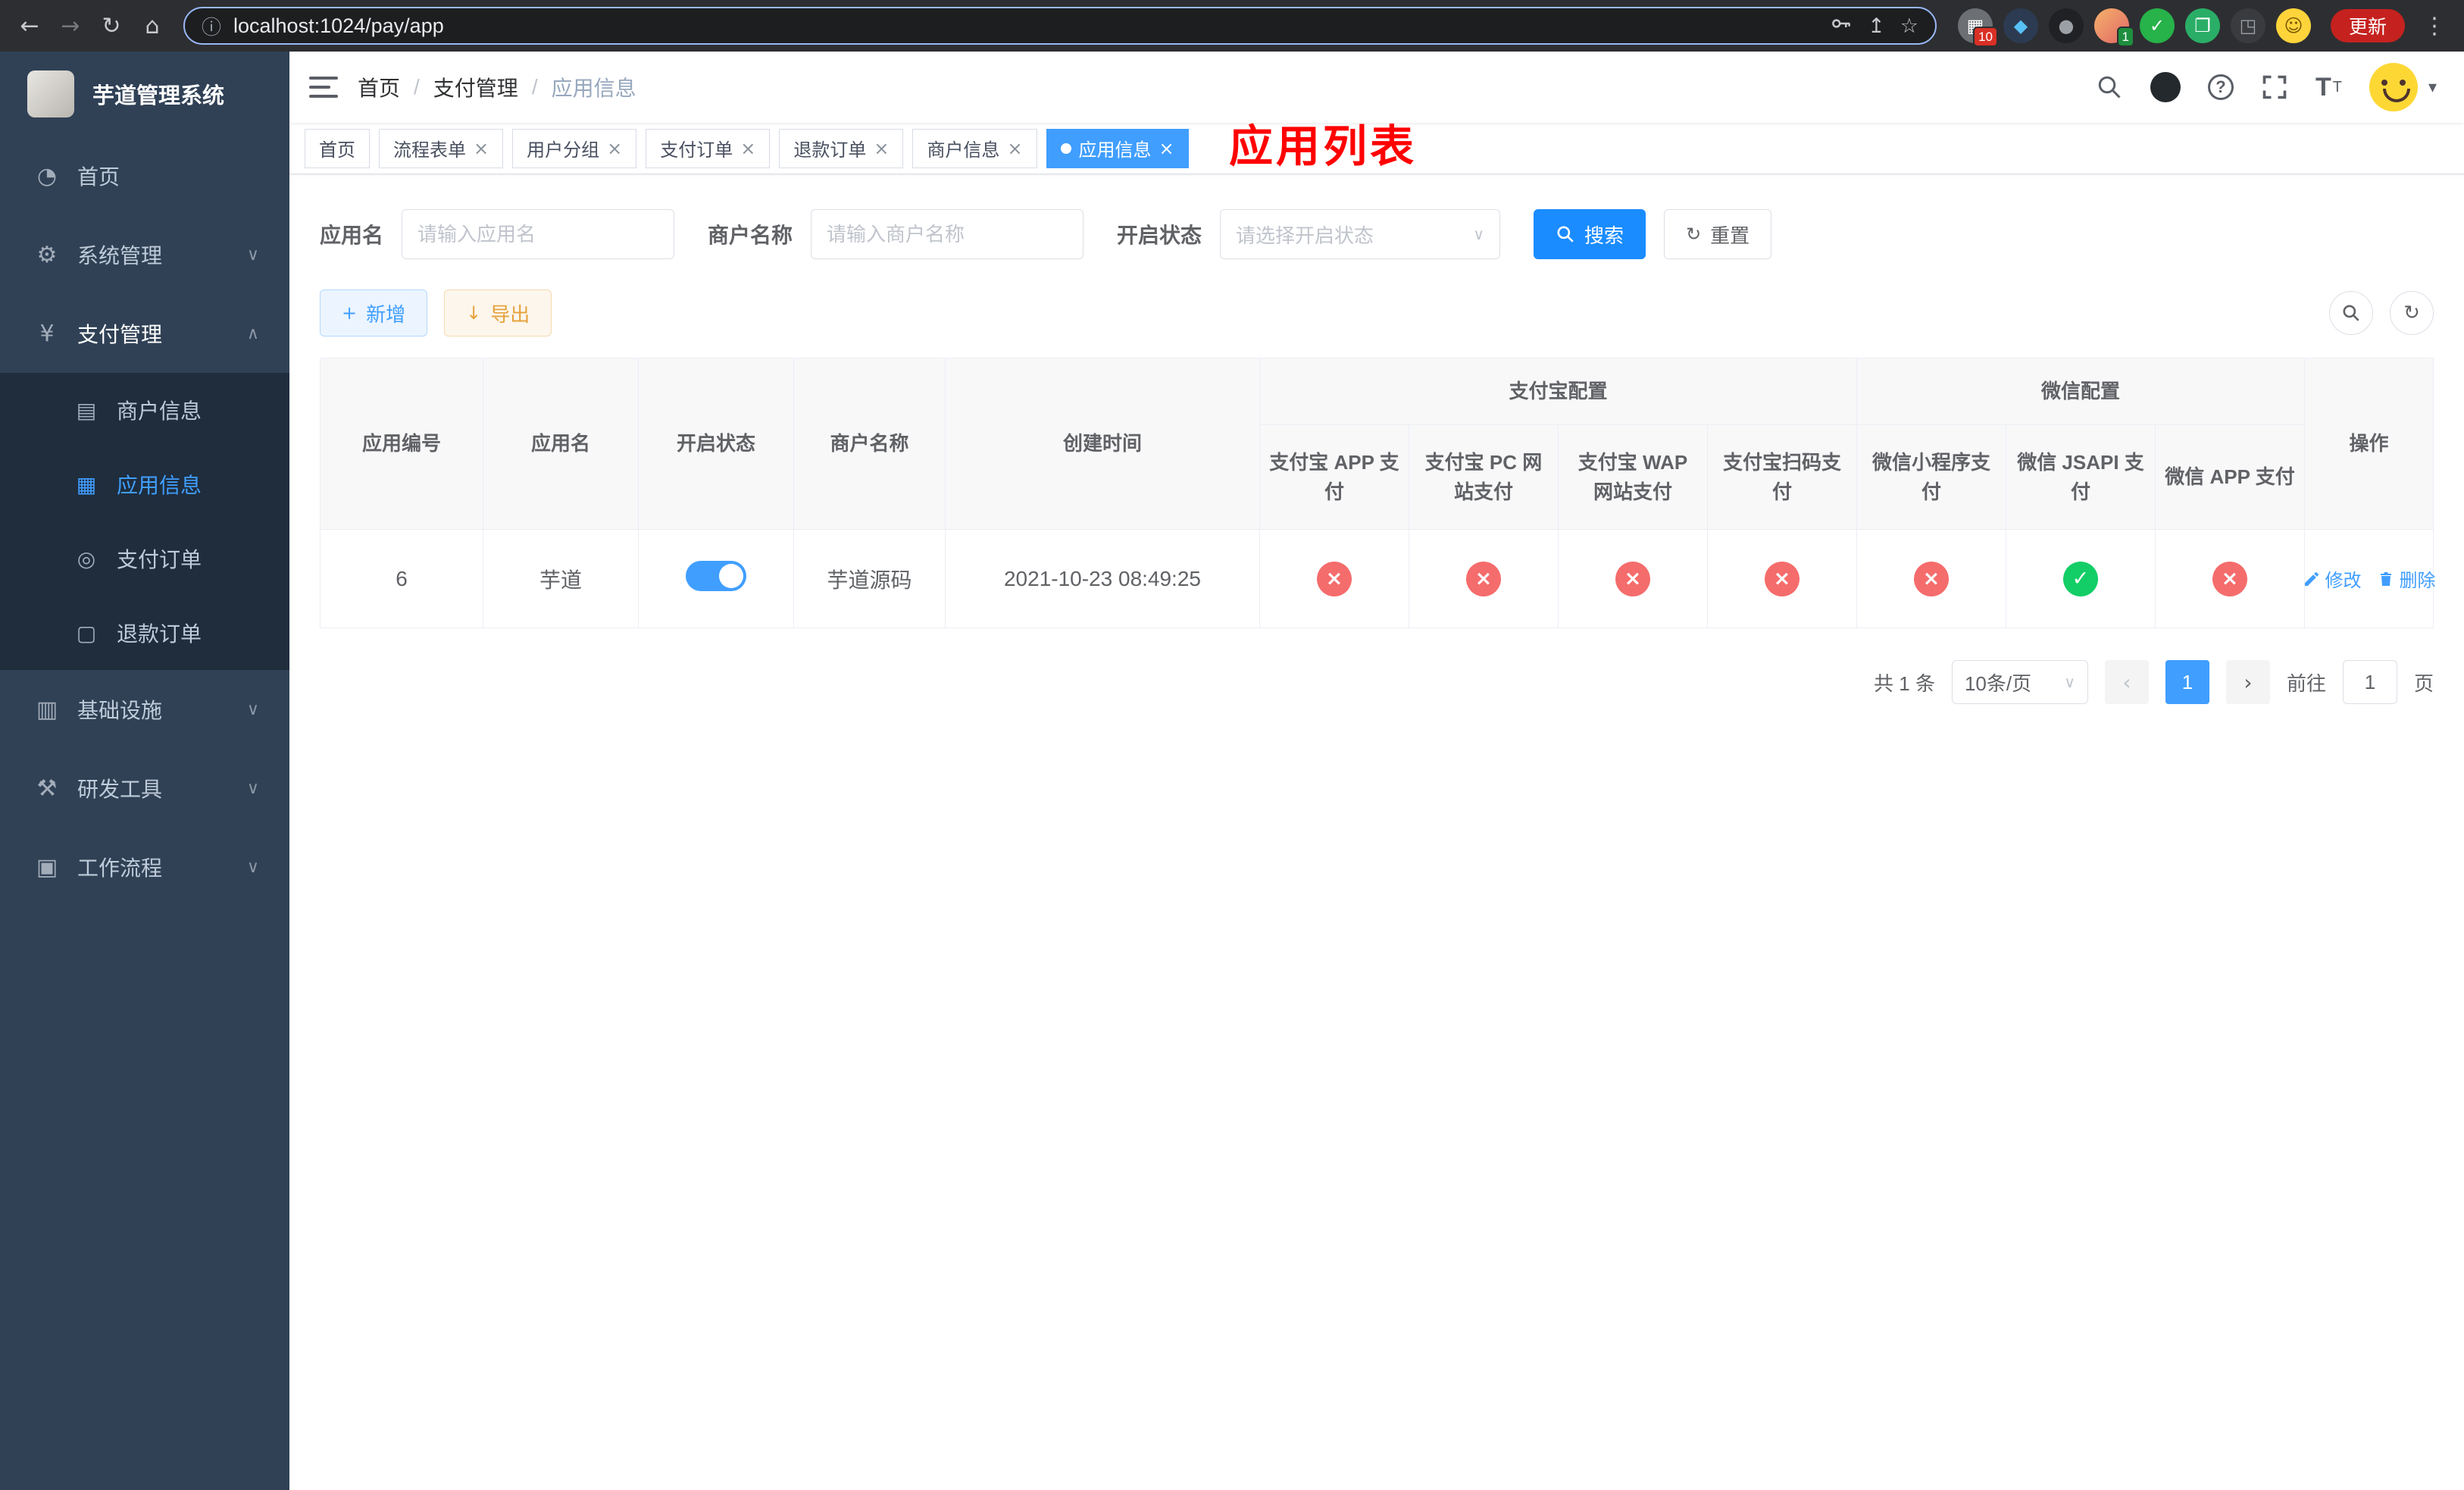  What do you see at coordinates (144, 559) in the screenshot?
I see `sidebar-item-pay-order: ◎ 支付订单` at bounding box center [144, 559].